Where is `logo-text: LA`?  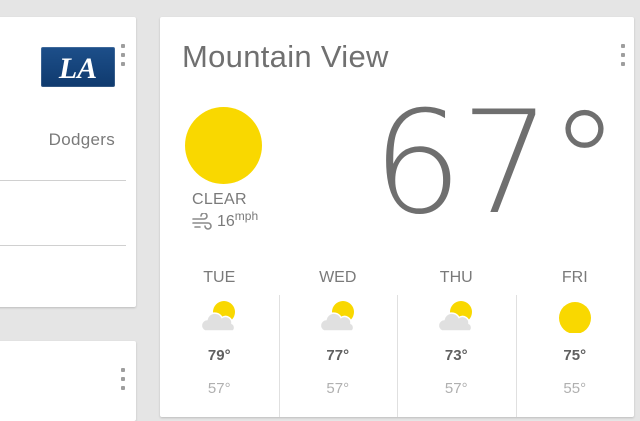
logo-text: LA is located at coordinates (77, 68).